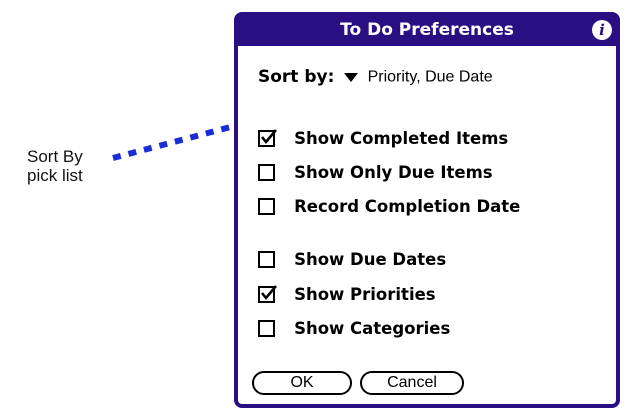 This screenshot has height=413, width=633. I want to click on checkbox-show-completed-items, so click(267, 138).